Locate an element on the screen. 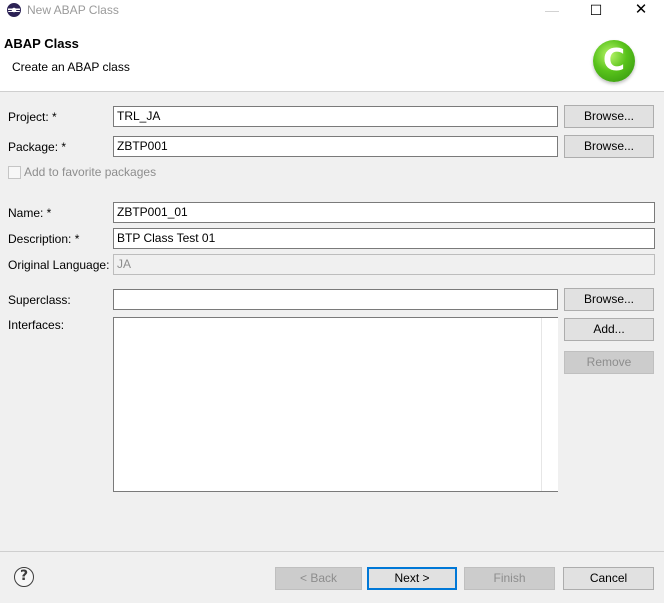 This screenshot has height=603, width=664. help-icon: ? is located at coordinates (24, 577).